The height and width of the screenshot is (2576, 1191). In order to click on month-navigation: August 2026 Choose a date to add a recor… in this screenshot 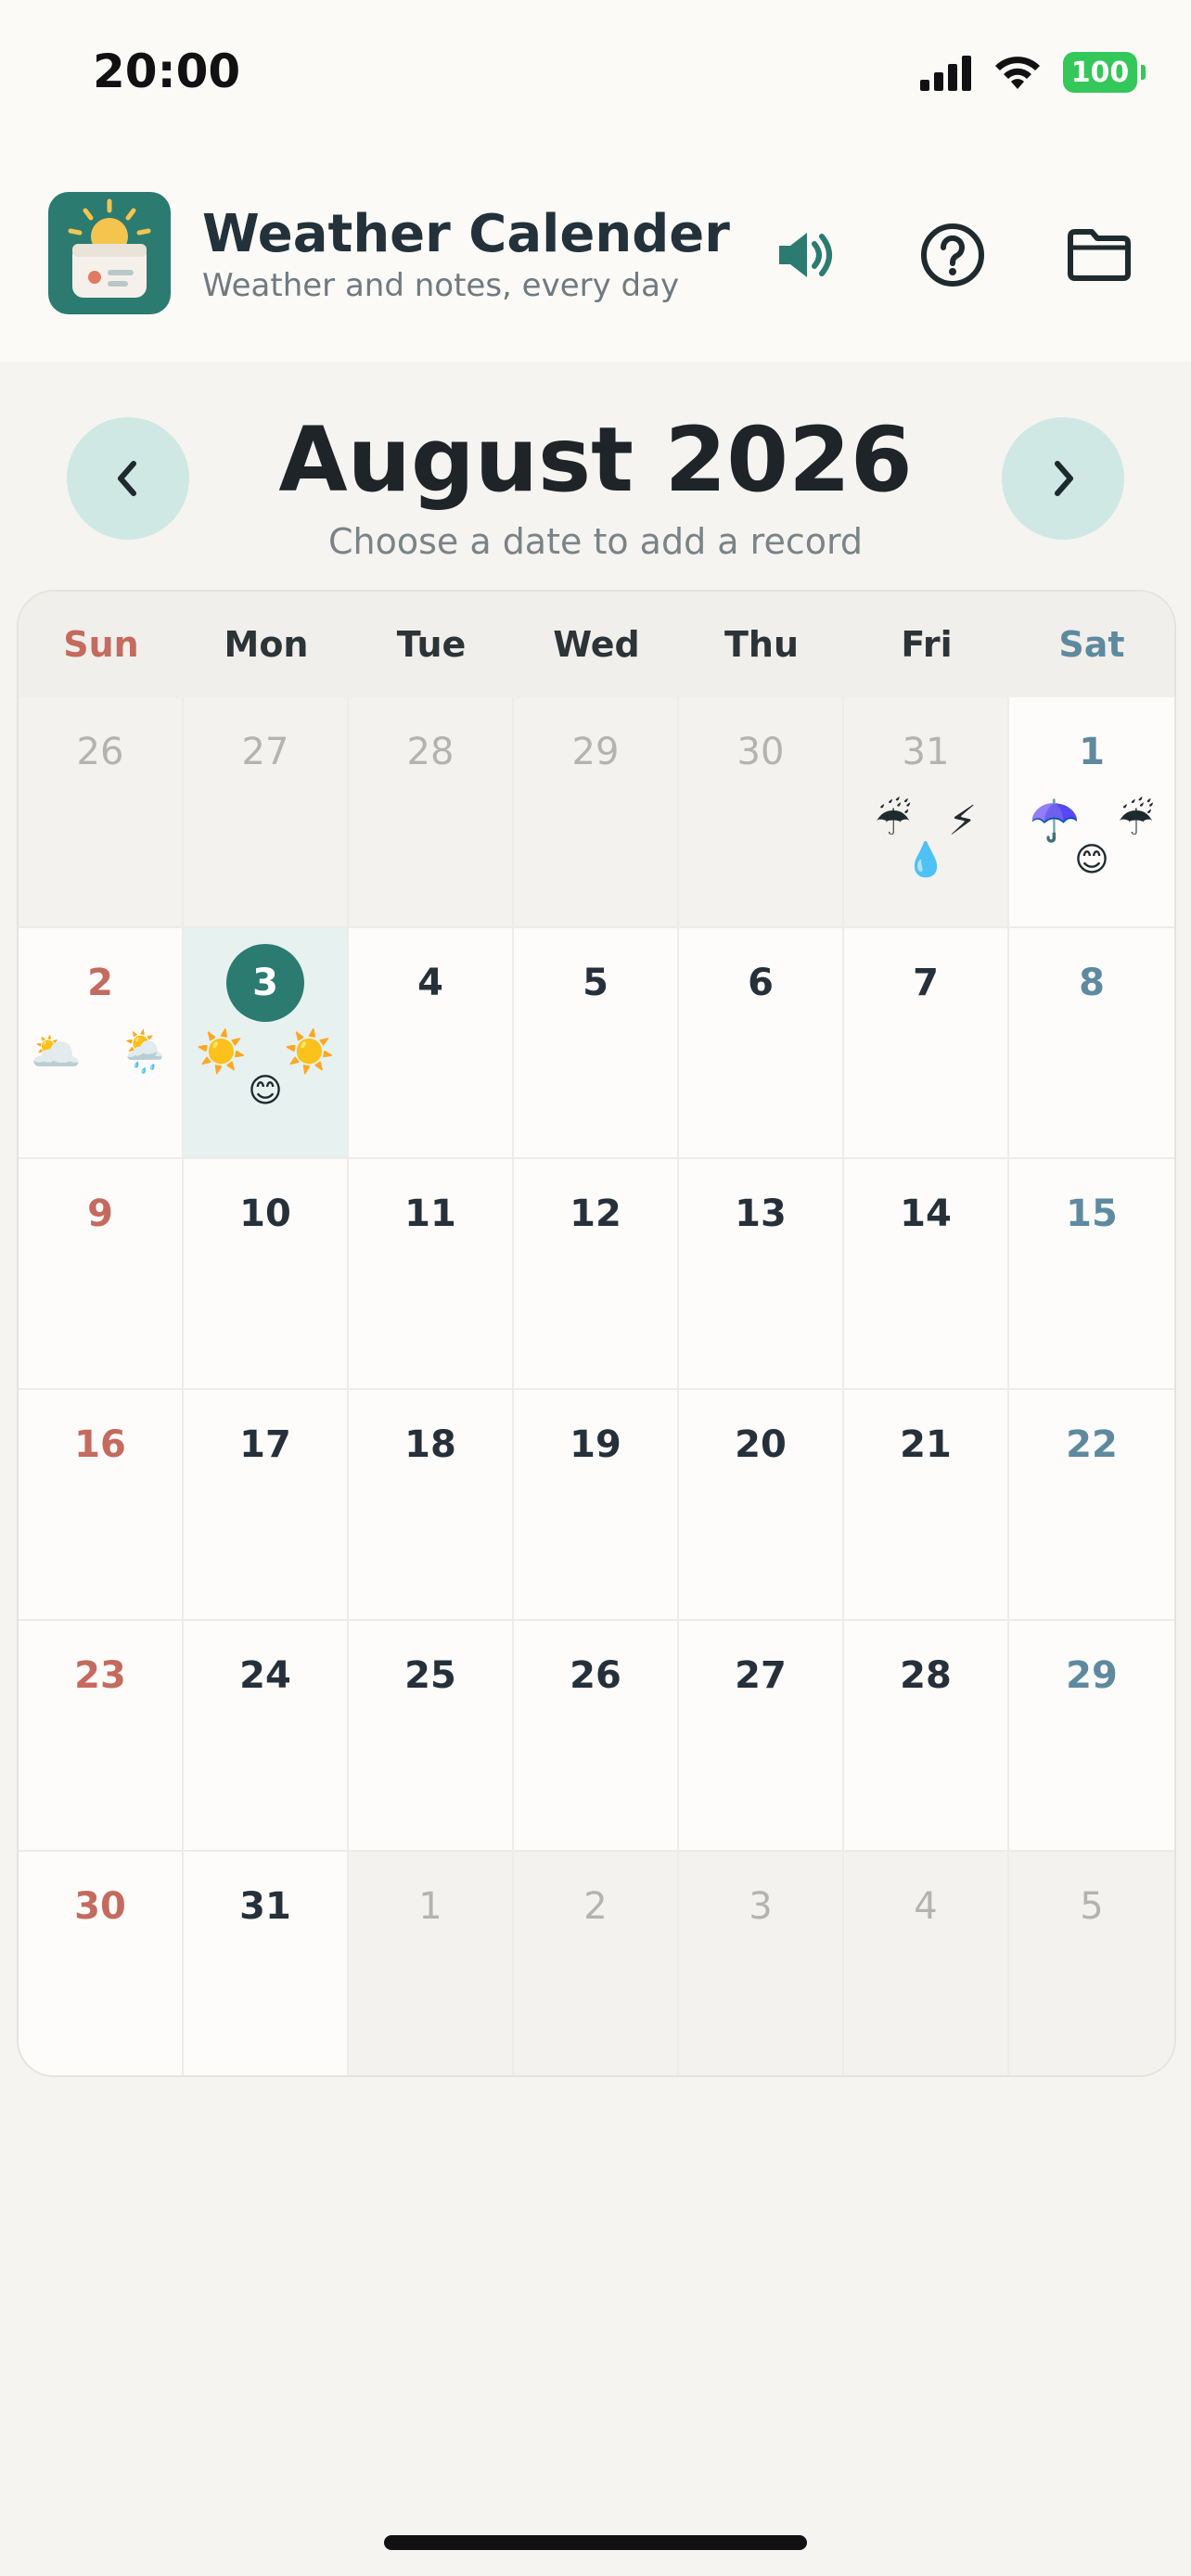, I will do `click(595, 478)`.